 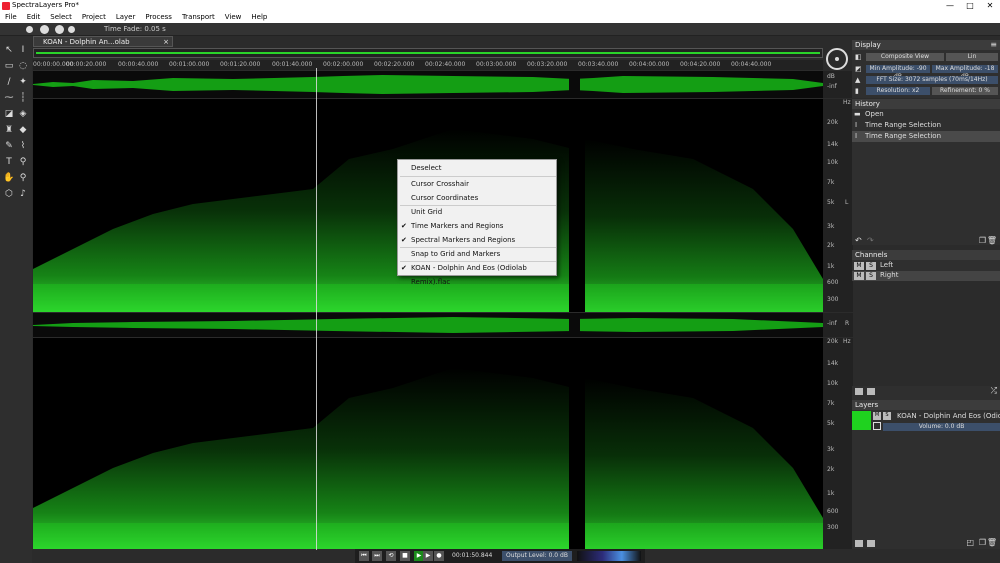 What do you see at coordinates (950, 6) in the screenshot?
I see `minimize-button: —` at bounding box center [950, 6].